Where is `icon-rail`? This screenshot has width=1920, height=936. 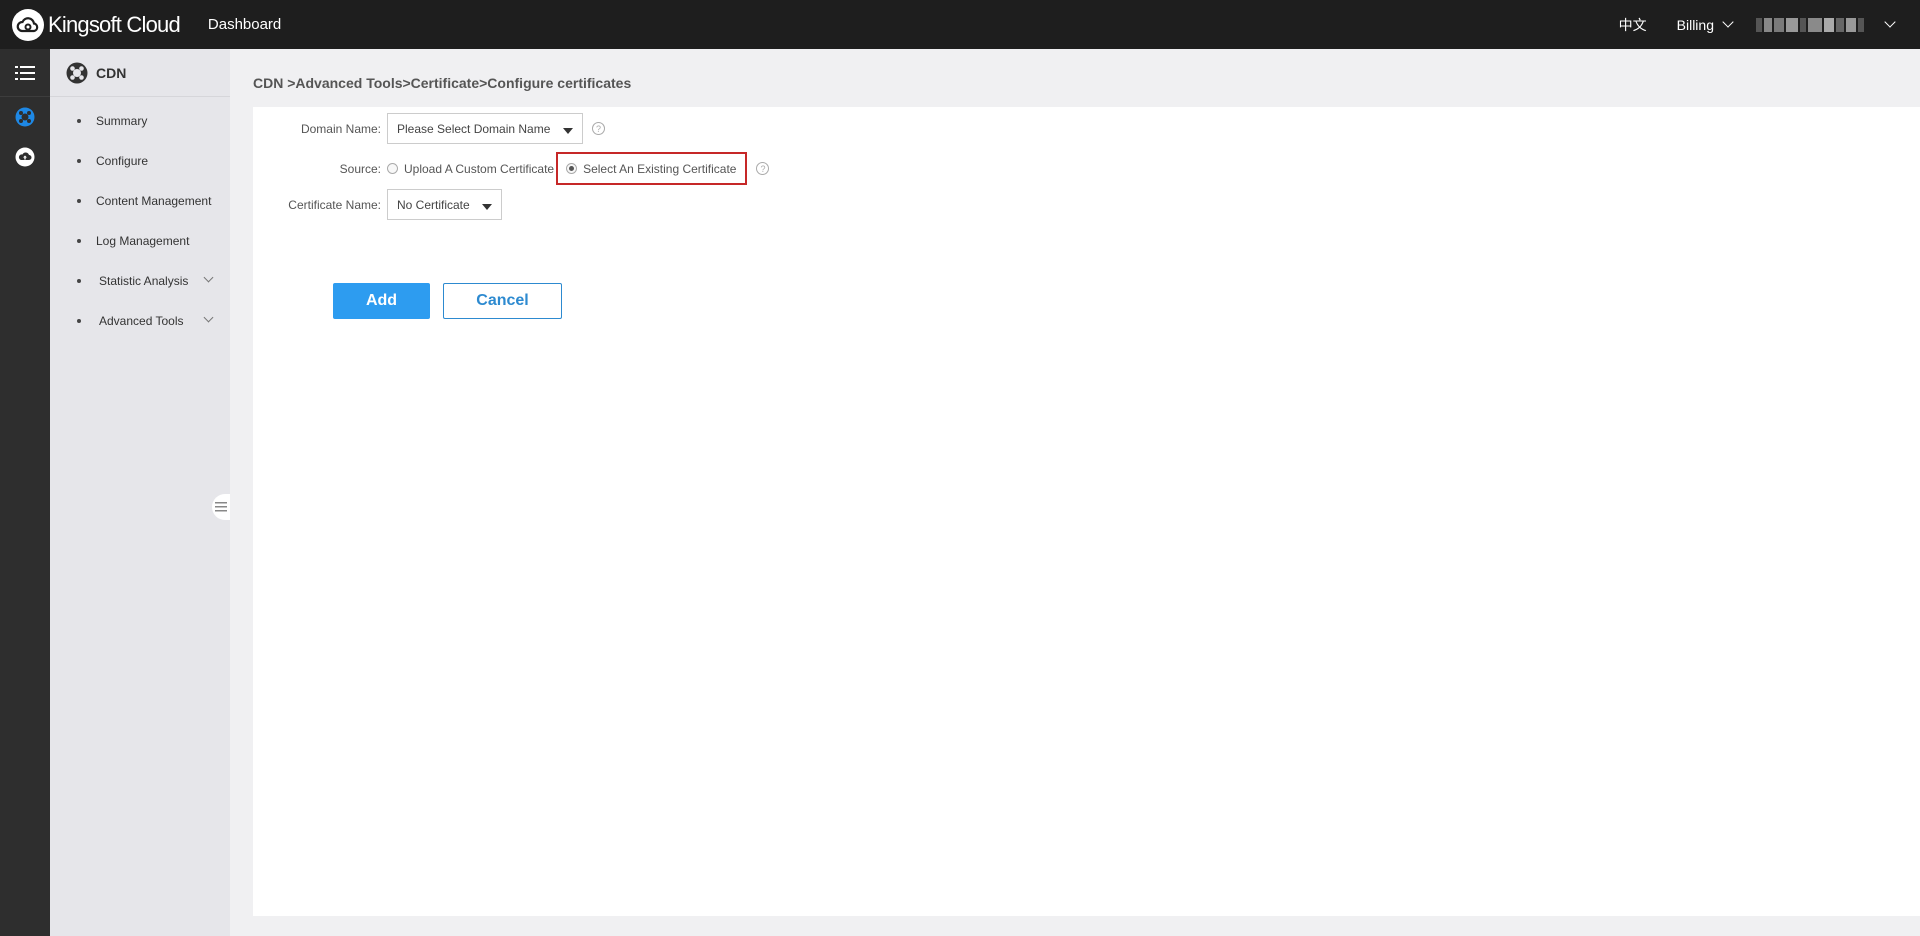
icon-rail is located at coordinates (25, 492).